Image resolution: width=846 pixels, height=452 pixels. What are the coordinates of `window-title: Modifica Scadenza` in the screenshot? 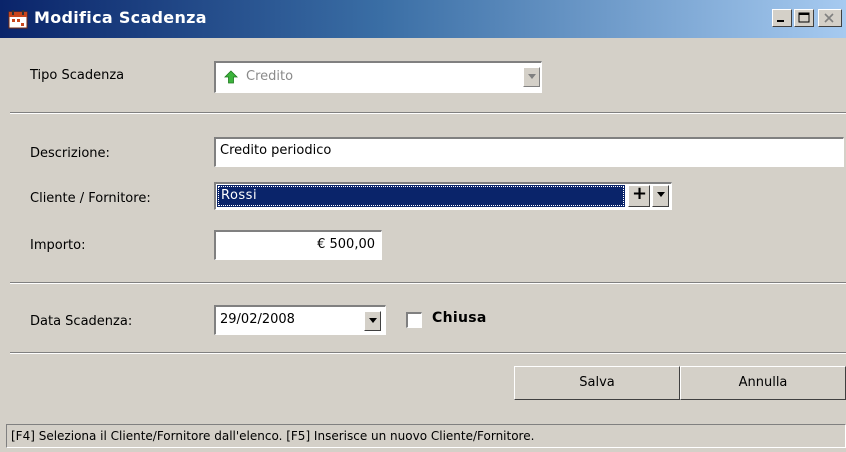 It's located at (120, 17).